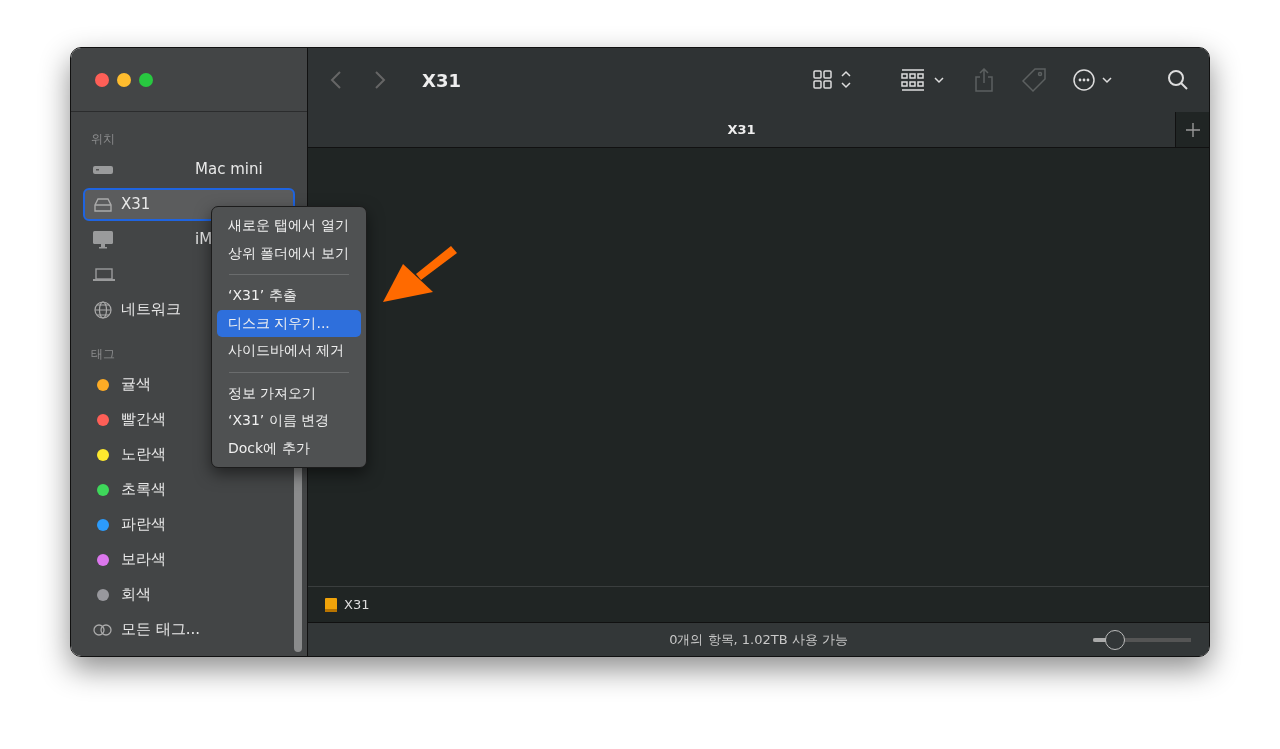  What do you see at coordinates (380, 80) in the screenshot?
I see `forward-icon` at bounding box center [380, 80].